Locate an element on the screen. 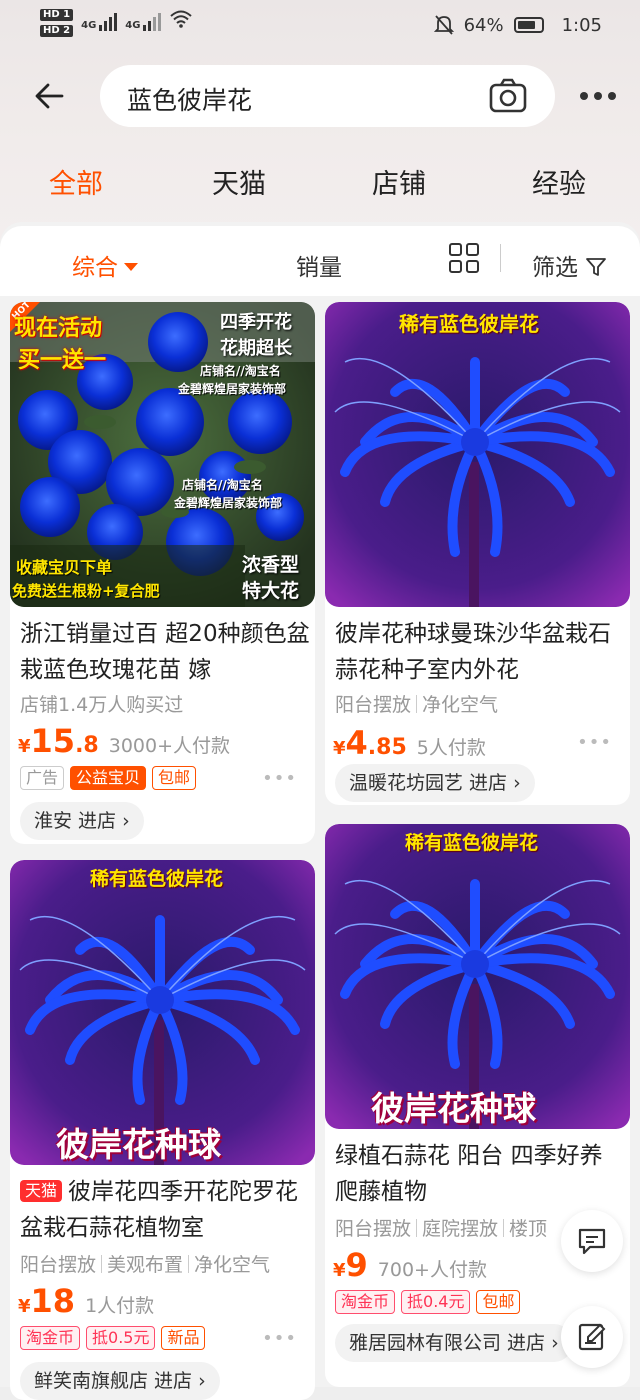 The height and width of the screenshot is (1400, 640). shop-link: 鲜笑南旗舰店 进店 › is located at coordinates (120, 1381).